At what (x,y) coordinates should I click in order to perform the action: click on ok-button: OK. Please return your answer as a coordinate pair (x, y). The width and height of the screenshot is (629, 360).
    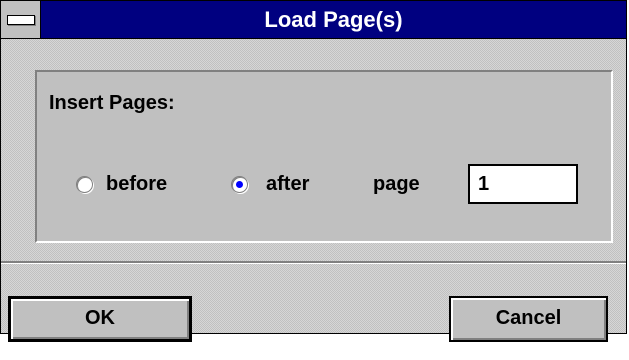
    Looking at the image, I should click on (100, 319).